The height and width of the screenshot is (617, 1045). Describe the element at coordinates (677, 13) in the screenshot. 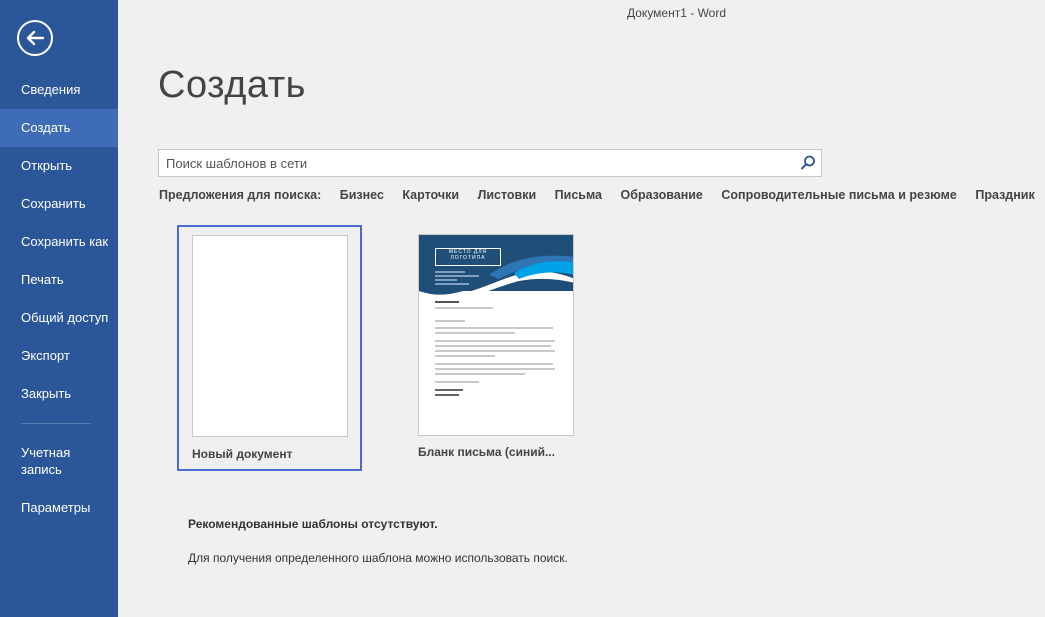

I see `window-title: Документ1 - Word` at that location.